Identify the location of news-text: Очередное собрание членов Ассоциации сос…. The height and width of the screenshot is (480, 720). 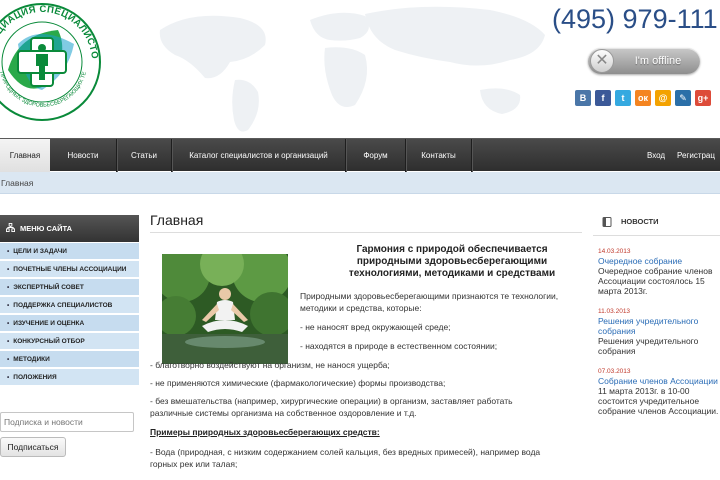
(655, 281).